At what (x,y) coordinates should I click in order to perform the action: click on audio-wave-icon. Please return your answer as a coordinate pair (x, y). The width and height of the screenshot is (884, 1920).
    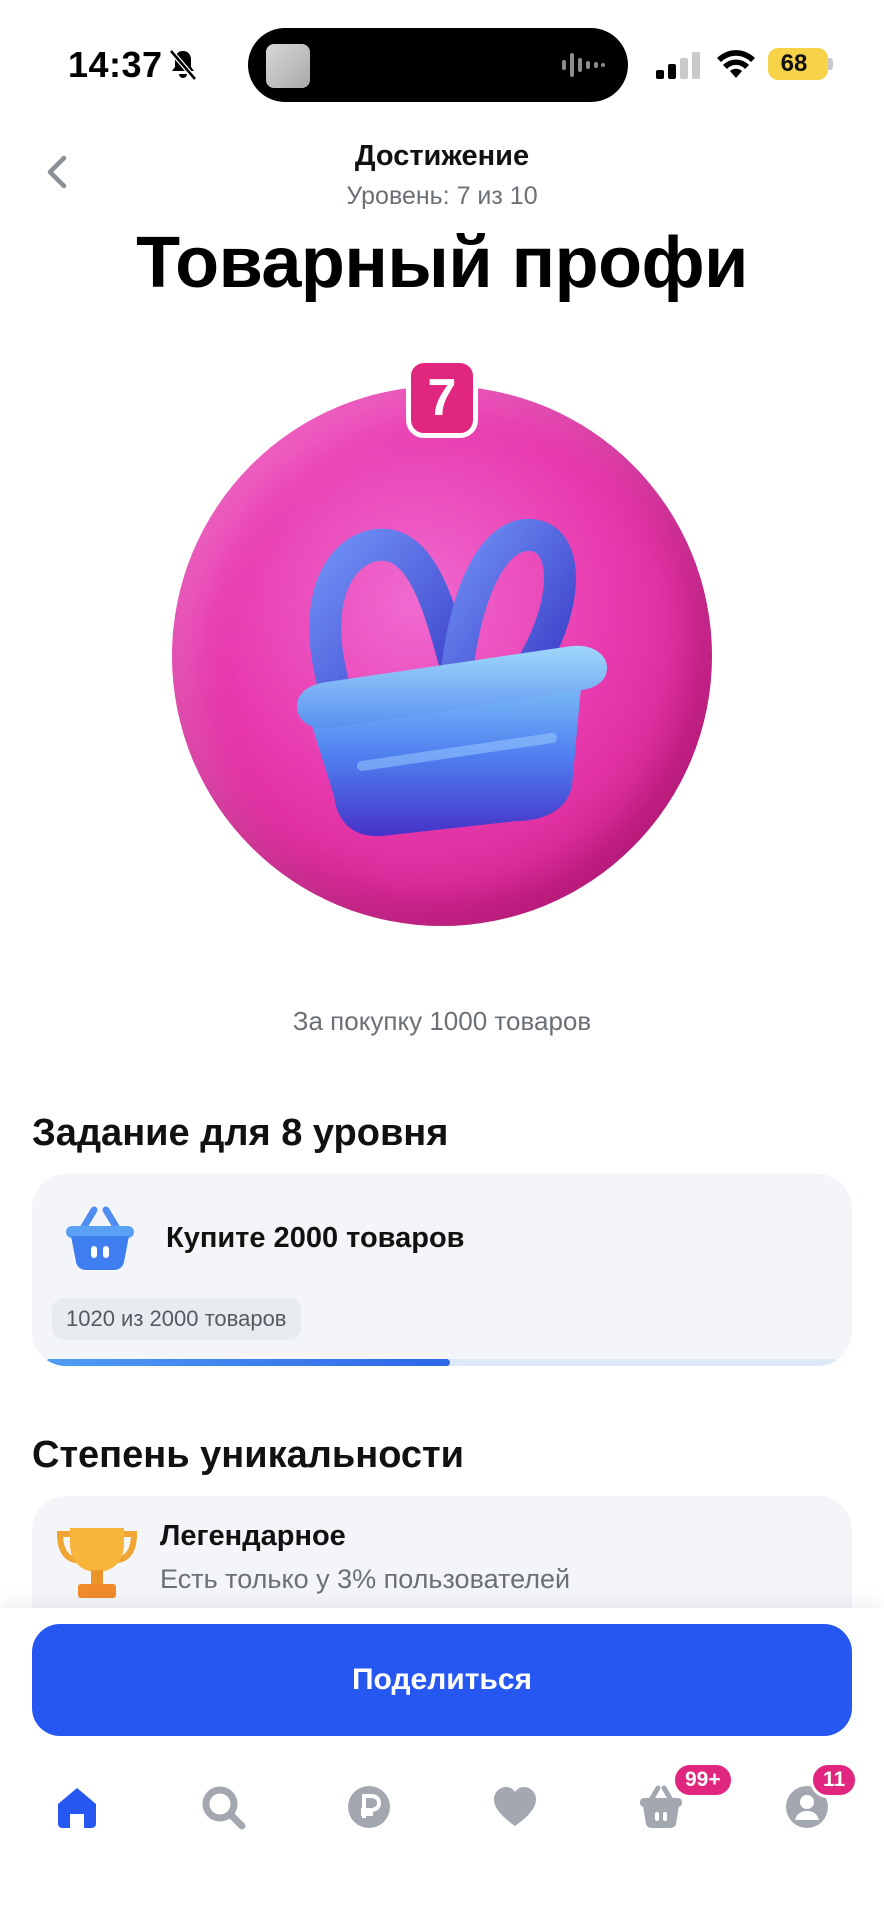
    Looking at the image, I should click on (583, 65).